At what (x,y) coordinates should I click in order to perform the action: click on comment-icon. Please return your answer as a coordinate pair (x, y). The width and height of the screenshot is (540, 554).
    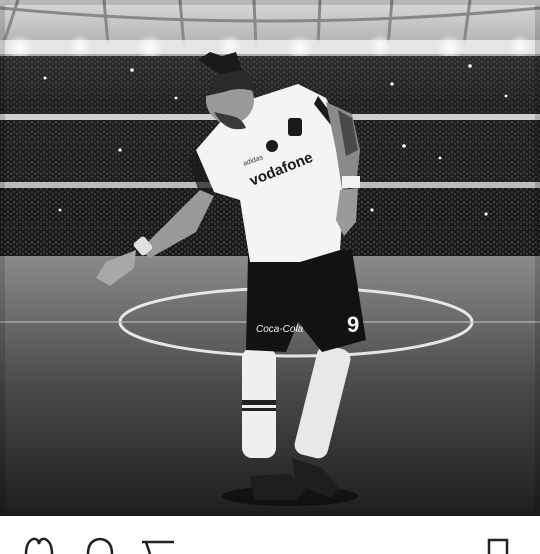
    Looking at the image, I should click on (100, 544).